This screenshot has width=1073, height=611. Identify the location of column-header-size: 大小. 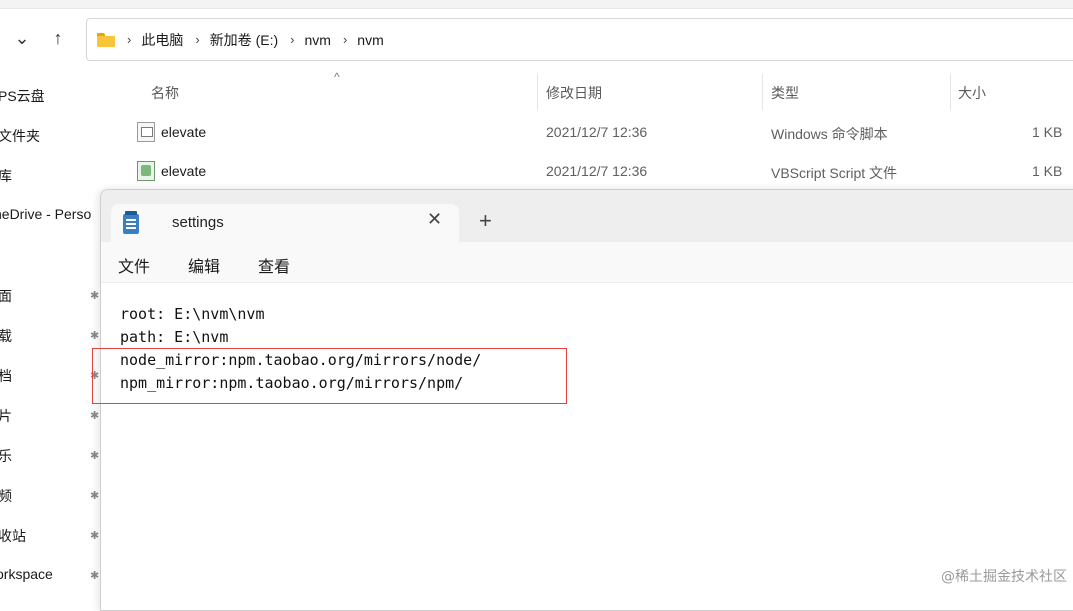
(972, 93).